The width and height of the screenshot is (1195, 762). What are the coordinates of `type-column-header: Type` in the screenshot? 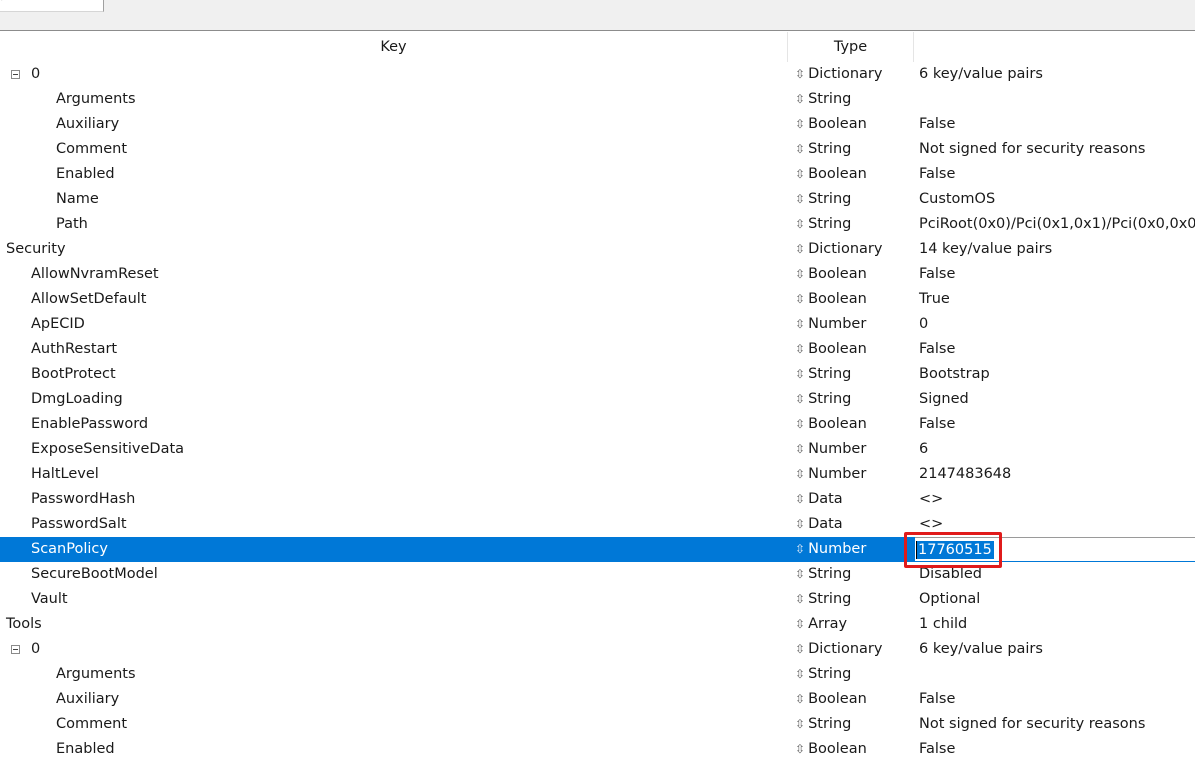 It's located at (851, 47).